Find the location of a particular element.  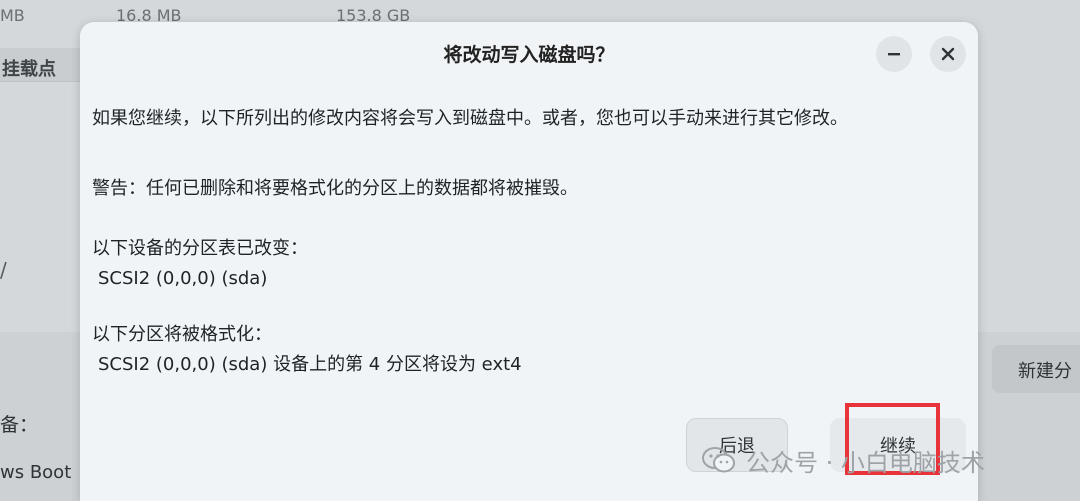

dialog-title: 将改动写入磁盘吗？ is located at coordinates (529, 55).